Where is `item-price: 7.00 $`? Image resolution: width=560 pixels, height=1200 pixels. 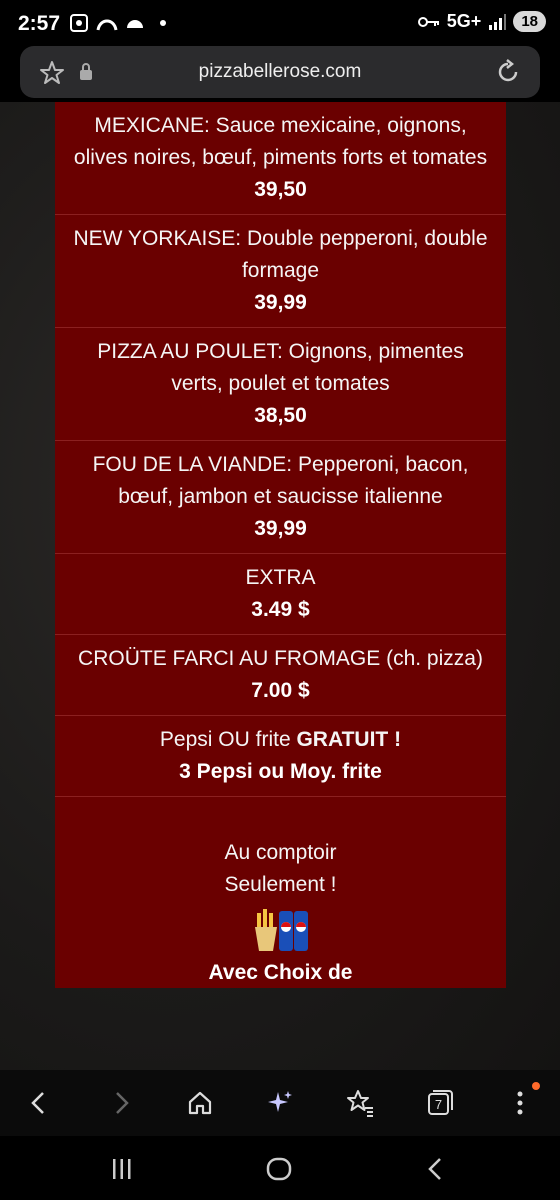
item-price: 7.00 $ is located at coordinates (280, 690).